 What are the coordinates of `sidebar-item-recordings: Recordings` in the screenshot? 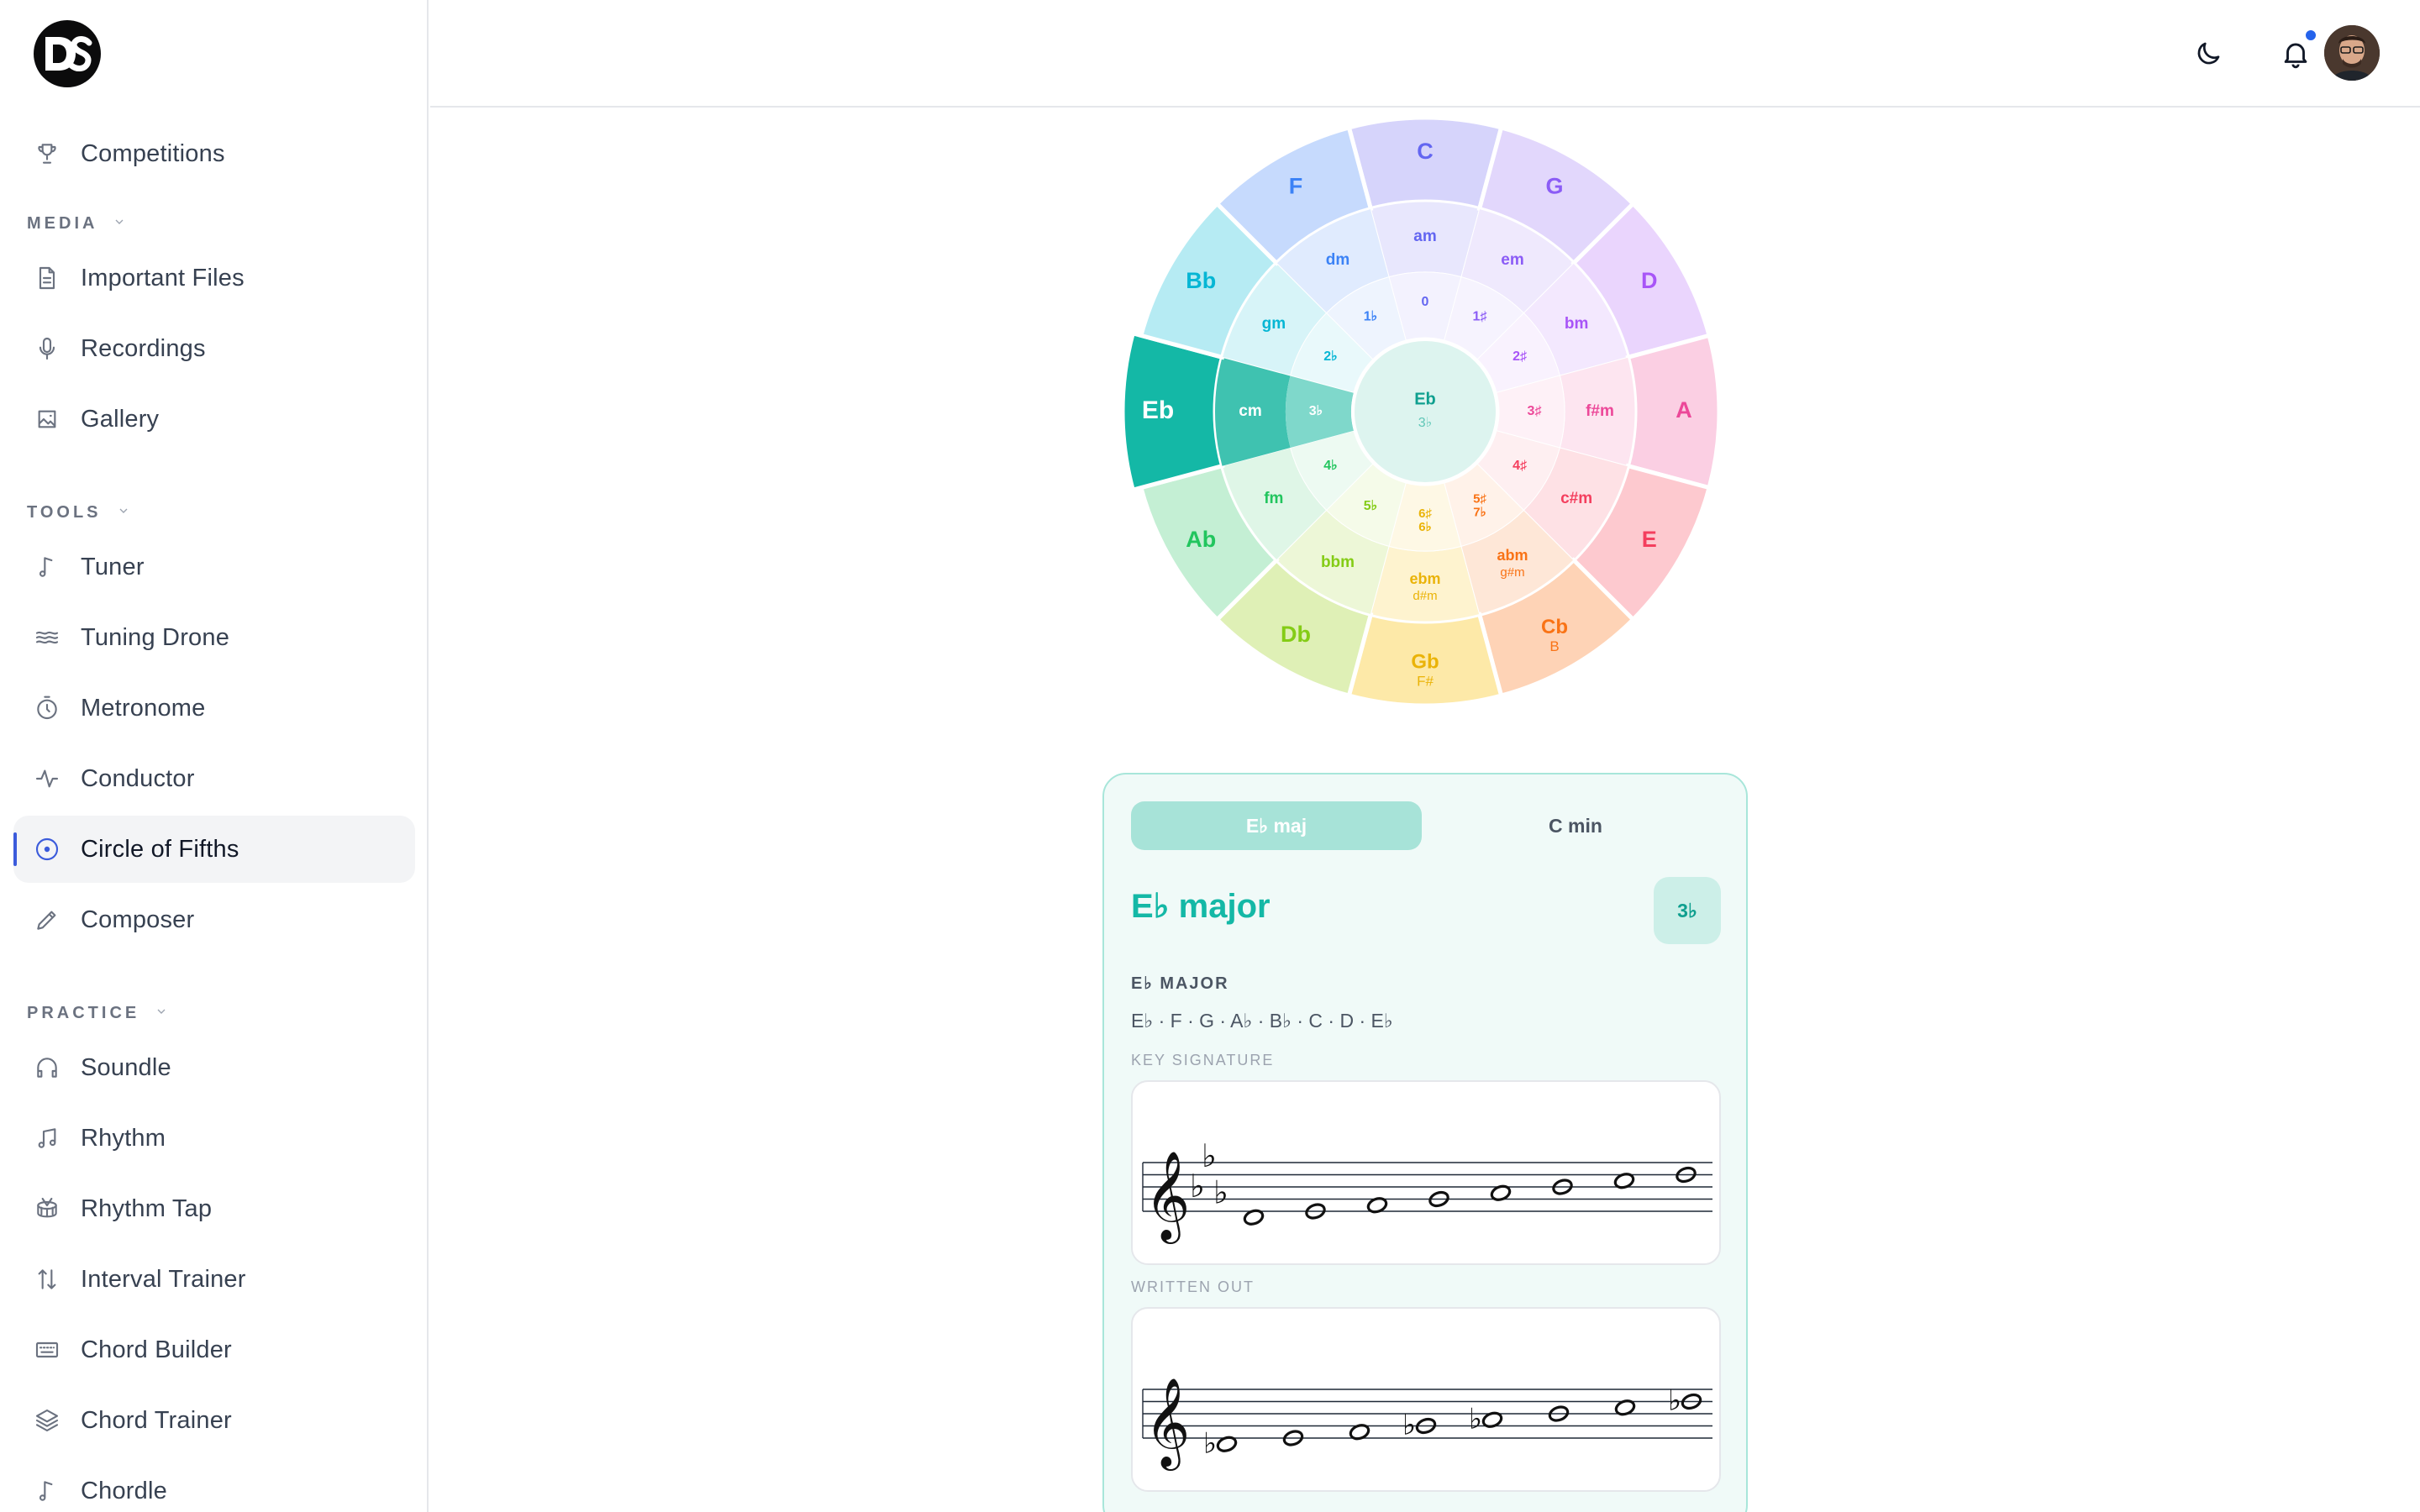 It's located at (214, 348).